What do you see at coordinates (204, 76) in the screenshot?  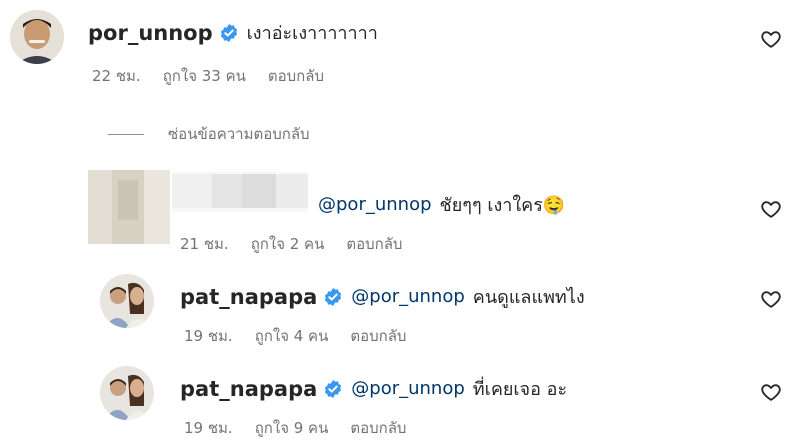 I see `like-count: ถูกใจ 33 คน` at bounding box center [204, 76].